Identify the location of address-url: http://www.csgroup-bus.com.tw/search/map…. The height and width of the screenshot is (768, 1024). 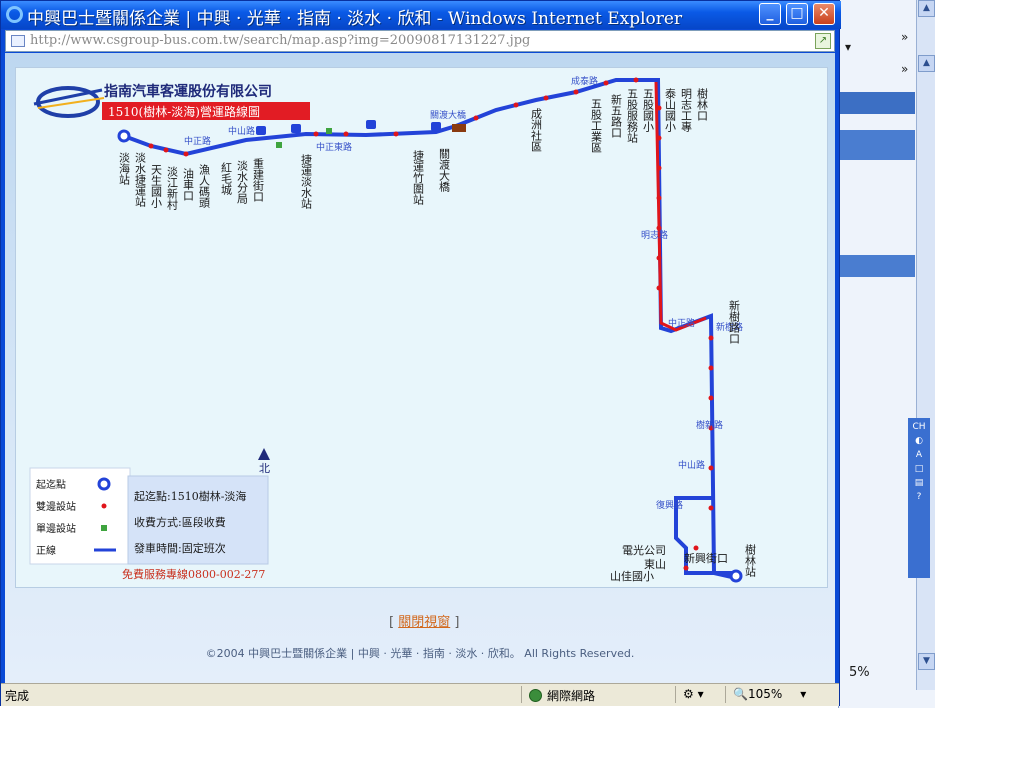
(280, 40).